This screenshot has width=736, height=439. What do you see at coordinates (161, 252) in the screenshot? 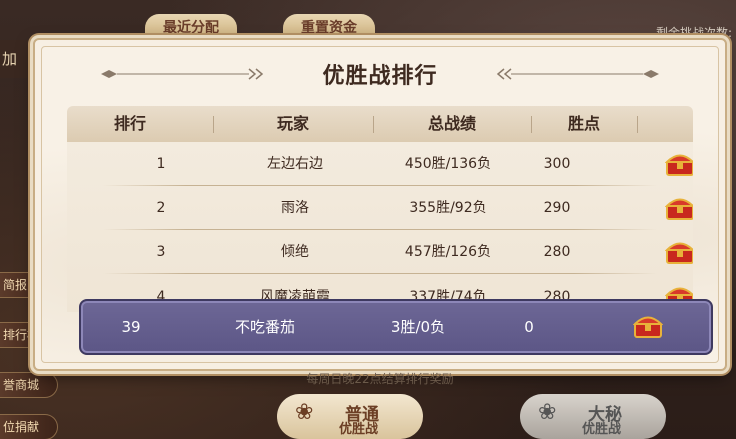
I see `row-rank: 3` at bounding box center [161, 252].